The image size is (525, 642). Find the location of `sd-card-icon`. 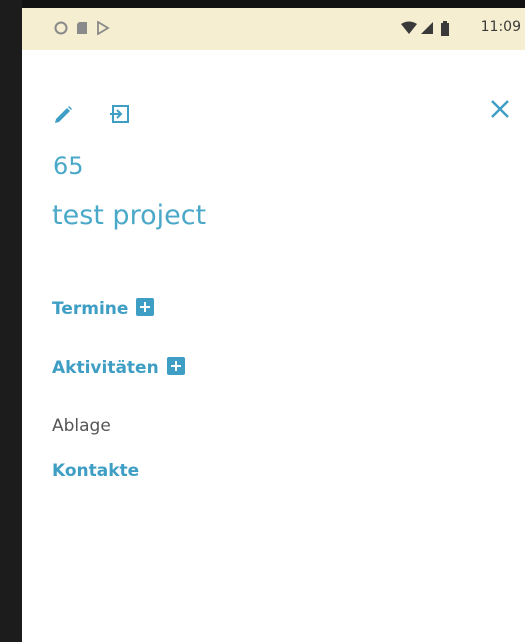

sd-card-icon is located at coordinates (82, 28).